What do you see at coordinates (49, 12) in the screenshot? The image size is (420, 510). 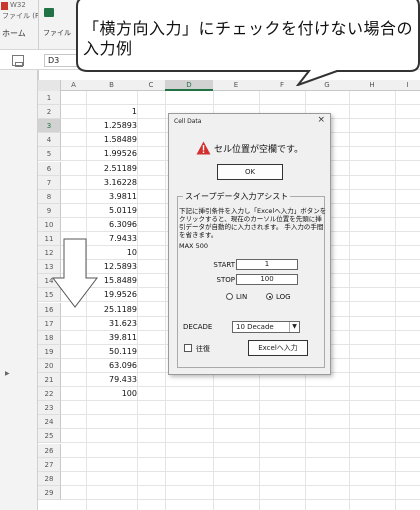 I see `excel-icon` at bounding box center [49, 12].